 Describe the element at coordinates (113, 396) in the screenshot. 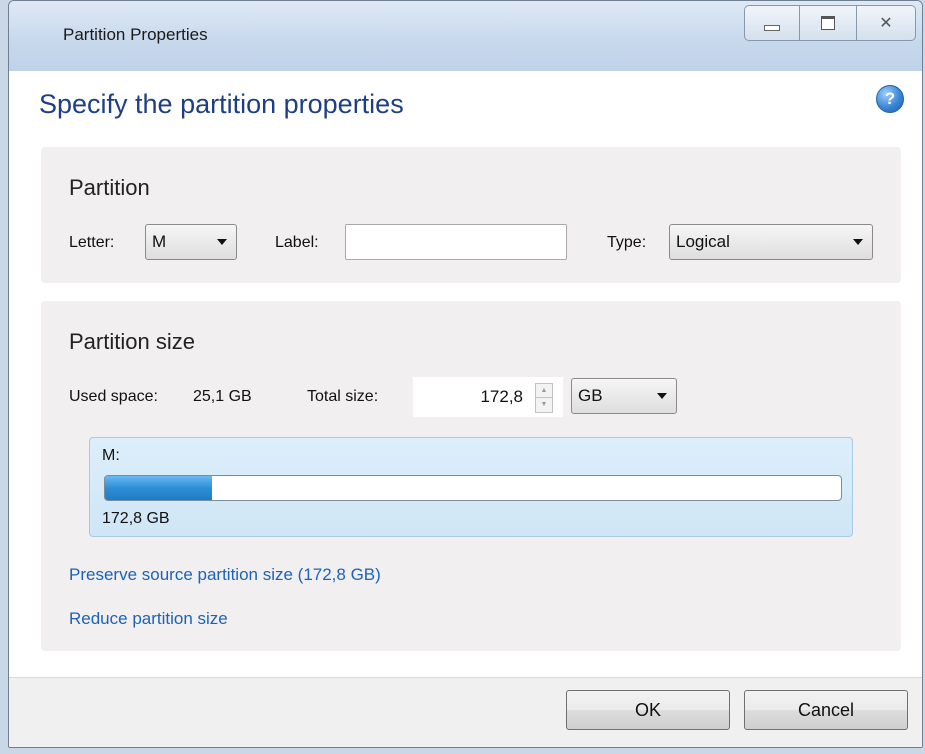

I see `used-space-label: Used space:` at that location.